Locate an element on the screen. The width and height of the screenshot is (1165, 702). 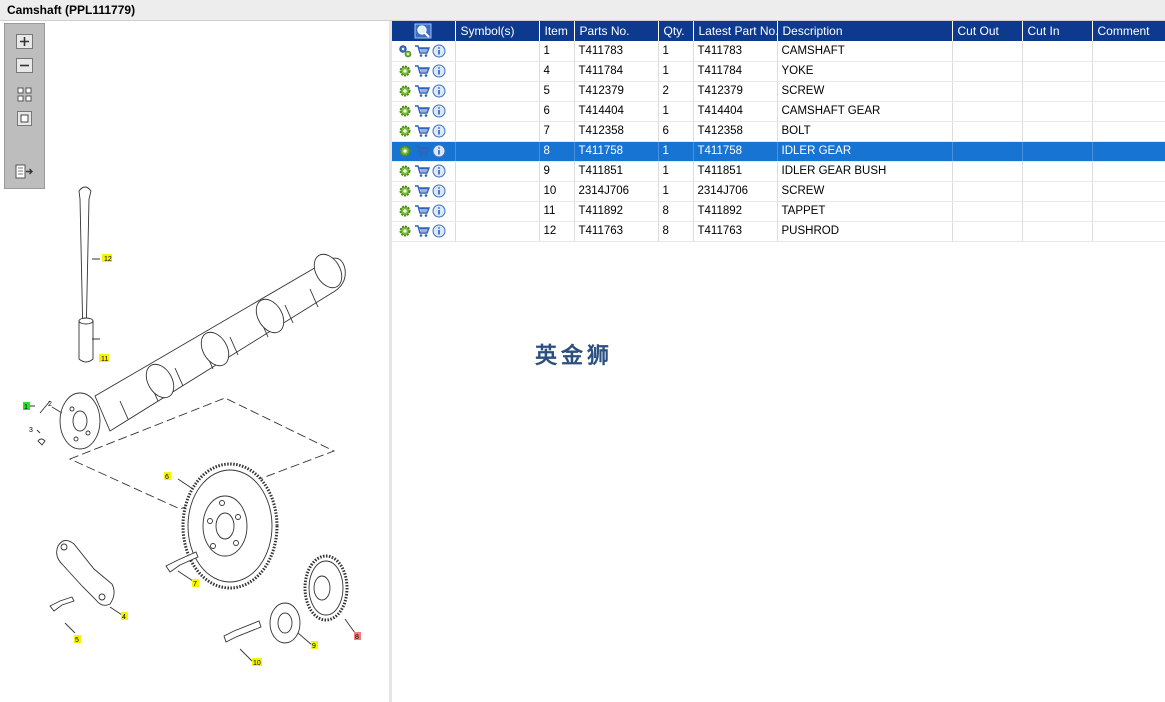
table-row: 8 T411758 1 T411758 IDLER GEAR is located at coordinates (778, 151).